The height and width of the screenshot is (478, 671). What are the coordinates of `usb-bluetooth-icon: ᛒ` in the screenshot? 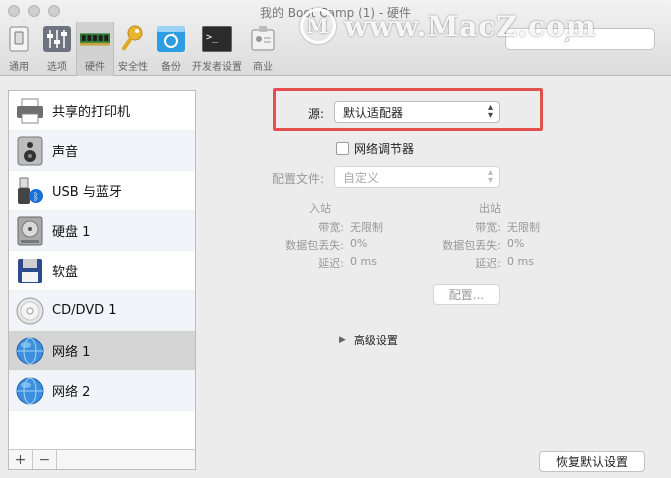 It's located at (30, 191).